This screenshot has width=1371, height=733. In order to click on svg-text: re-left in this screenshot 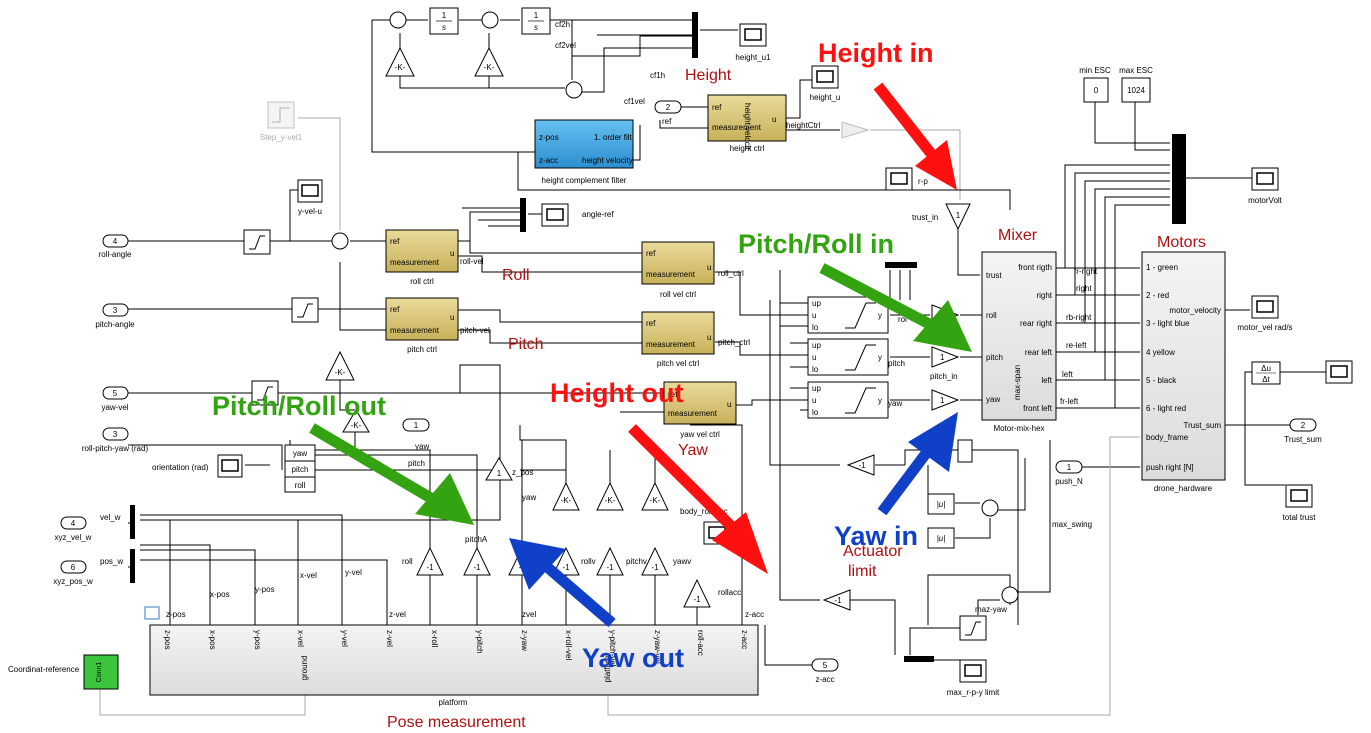, I will do `click(1076, 345)`.